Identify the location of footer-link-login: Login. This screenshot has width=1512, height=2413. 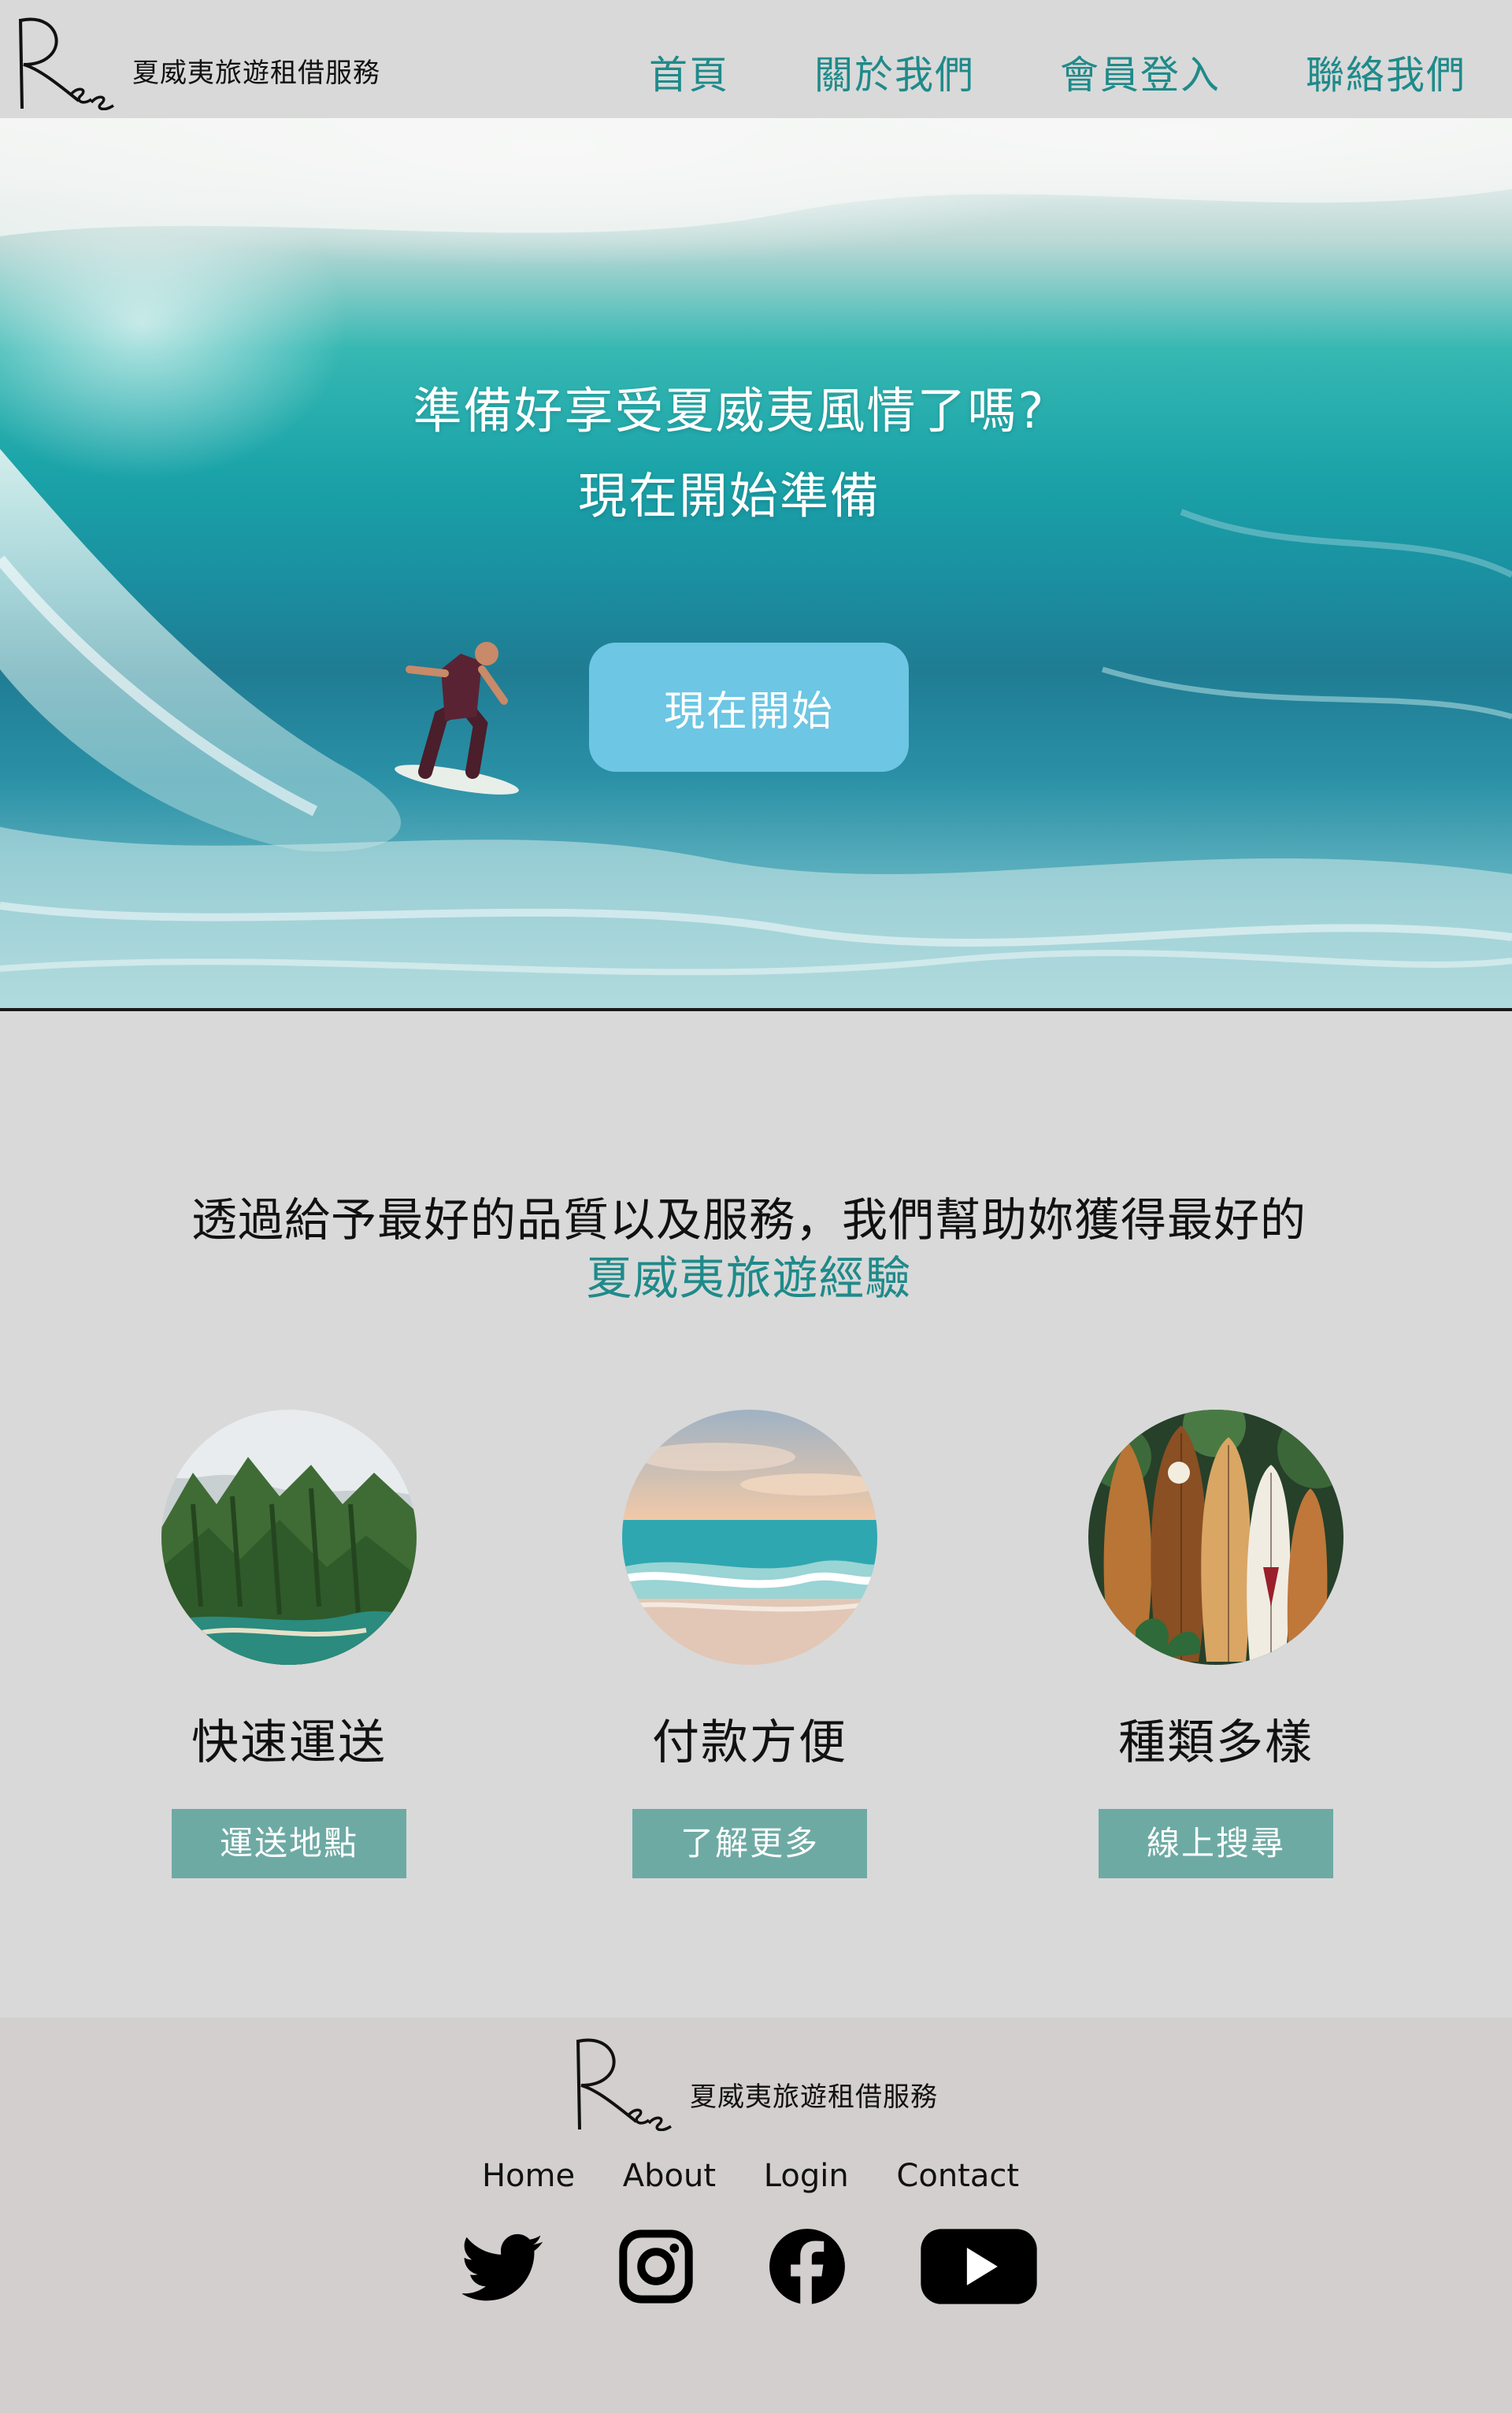
(806, 2176).